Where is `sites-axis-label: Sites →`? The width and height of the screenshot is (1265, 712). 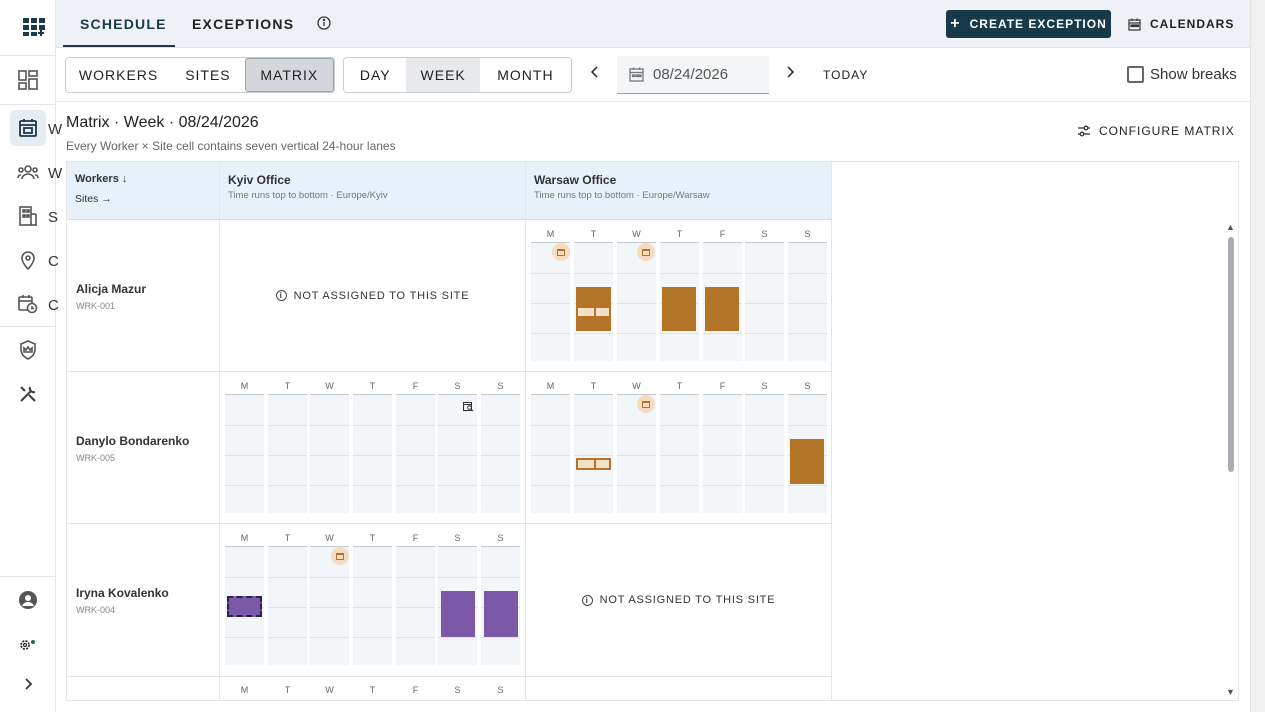 sites-axis-label: Sites → is located at coordinates (93, 199).